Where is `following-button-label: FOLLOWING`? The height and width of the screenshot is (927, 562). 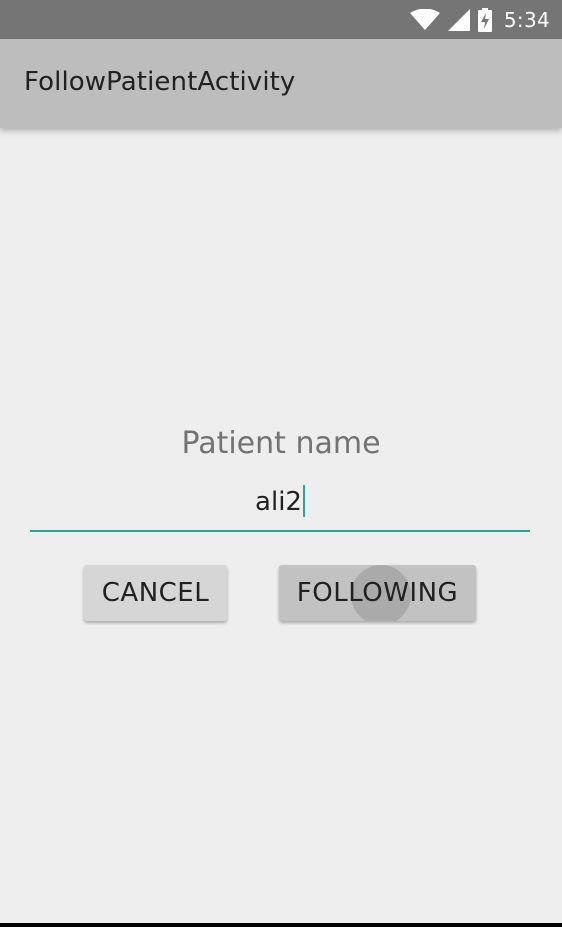 following-button-label: FOLLOWING is located at coordinates (377, 593).